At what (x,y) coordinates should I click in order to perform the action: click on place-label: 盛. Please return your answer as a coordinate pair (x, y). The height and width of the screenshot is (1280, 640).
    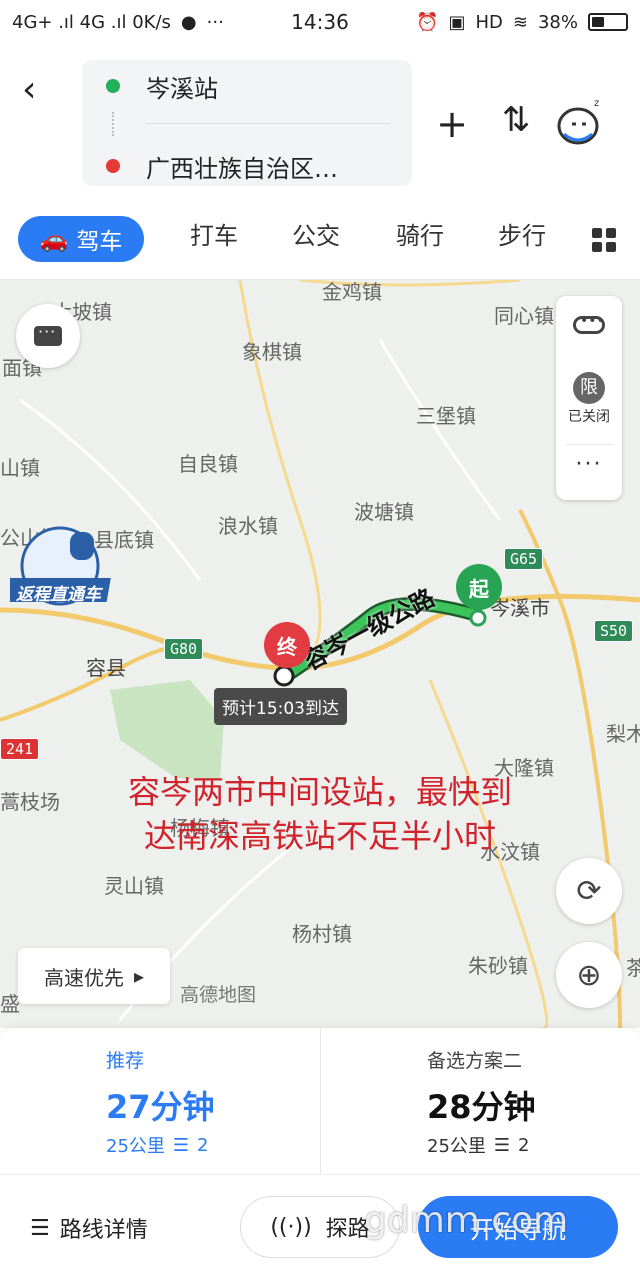
    Looking at the image, I should click on (10, 1004).